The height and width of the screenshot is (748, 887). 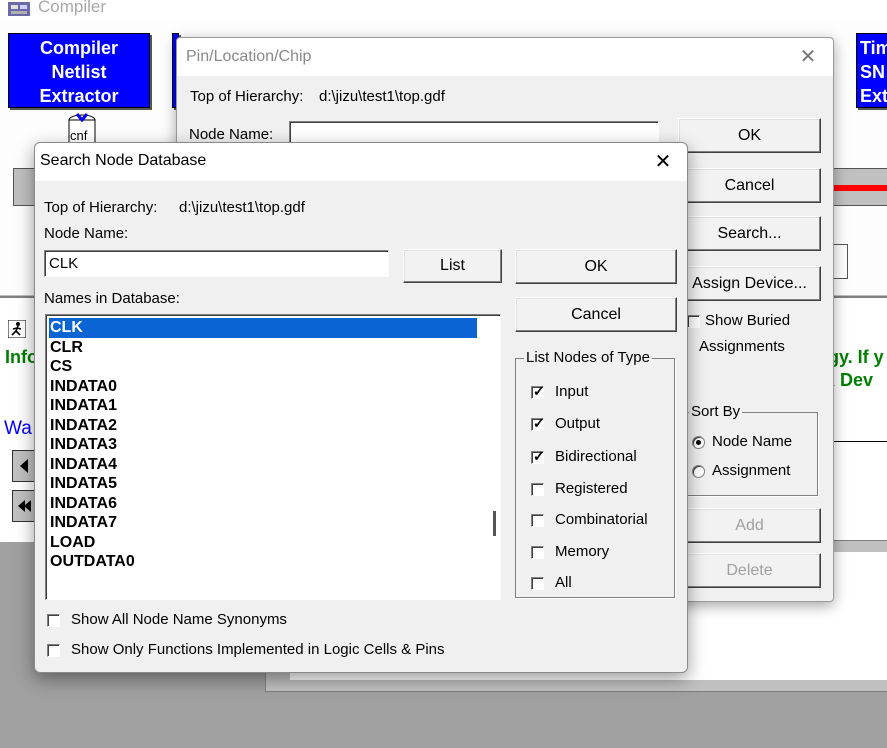 What do you see at coordinates (53, 620) in the screenshot?
I see `show-all-synonyms-checkbox` at bounding box center [53, 620].